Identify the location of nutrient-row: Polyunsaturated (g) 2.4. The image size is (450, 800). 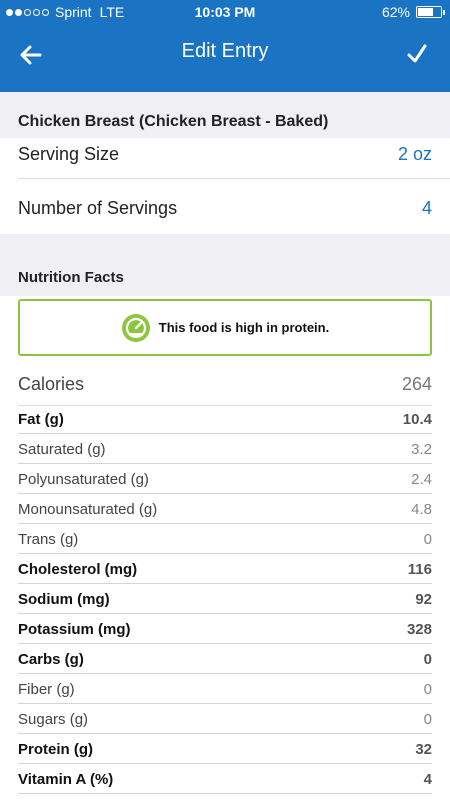
(225, 479).